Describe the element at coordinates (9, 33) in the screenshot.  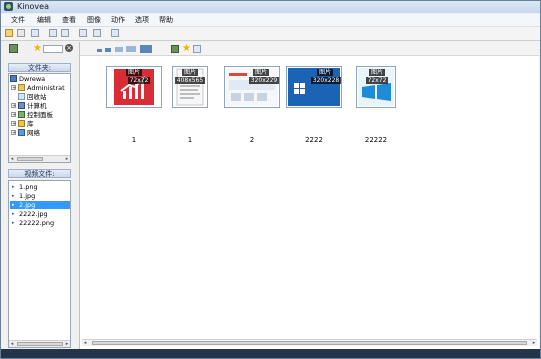
I see `open-folder-icon` at that location.